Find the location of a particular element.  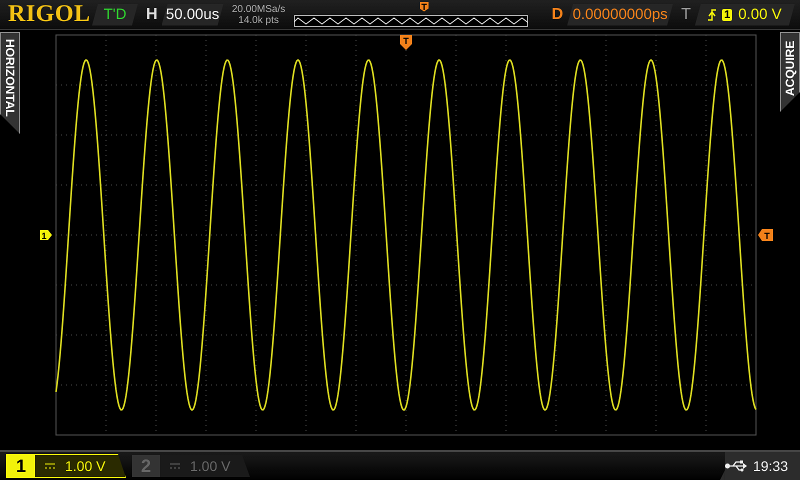

channel-tab: 1 1.00 V is located at coordinates (66, 466).